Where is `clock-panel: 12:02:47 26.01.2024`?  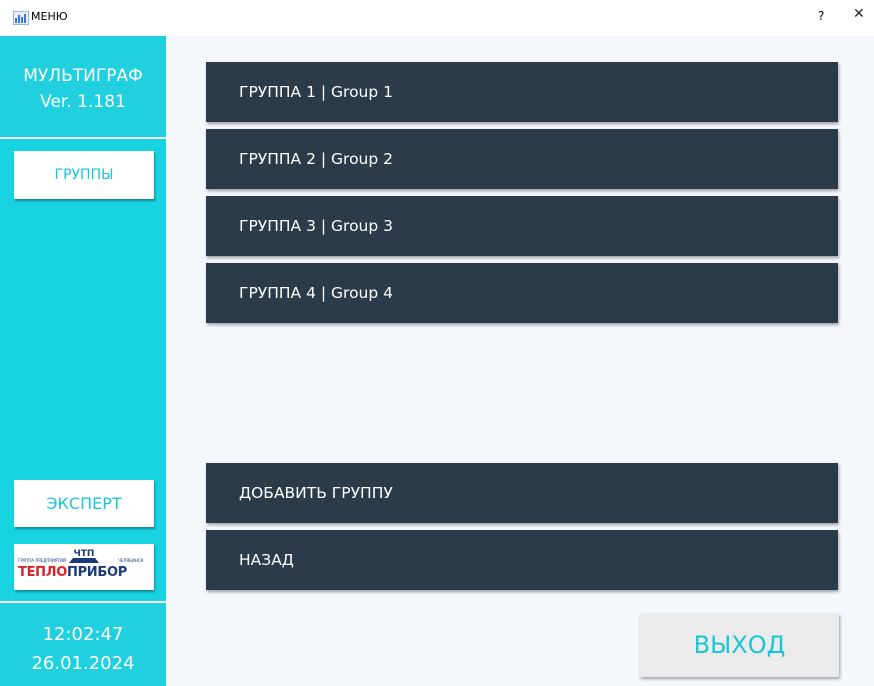 clock-panel: 12:02:47 26.01.2024 is located at coordinates (83, 643).